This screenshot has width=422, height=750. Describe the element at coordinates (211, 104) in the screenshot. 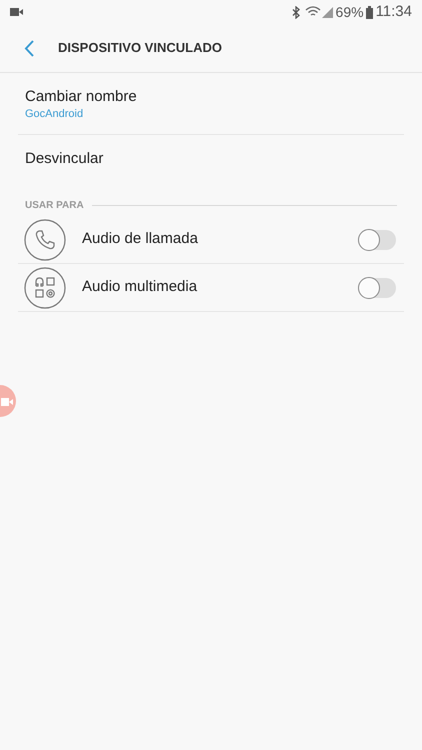

I see `rename-item: Cambiar nombre GocAndroid` at that location.